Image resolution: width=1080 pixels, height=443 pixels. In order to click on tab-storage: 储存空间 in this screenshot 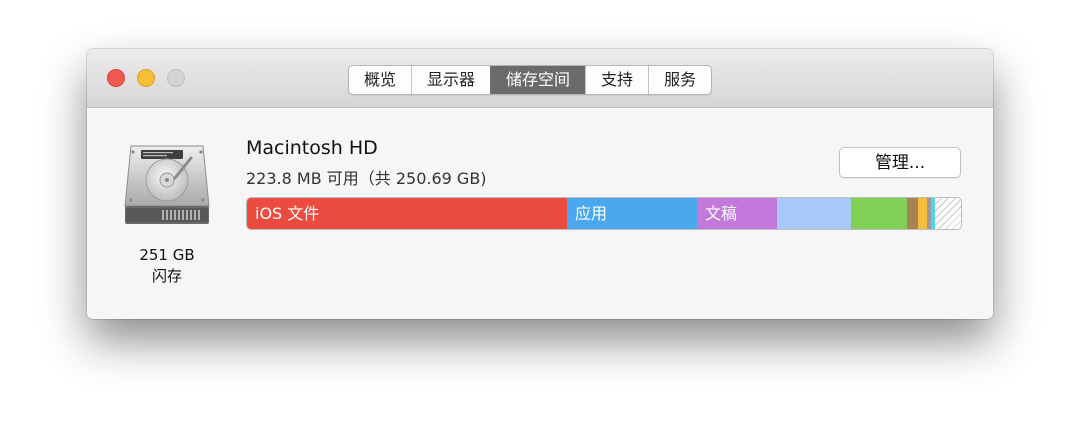, I will do `click(538, 80)`.